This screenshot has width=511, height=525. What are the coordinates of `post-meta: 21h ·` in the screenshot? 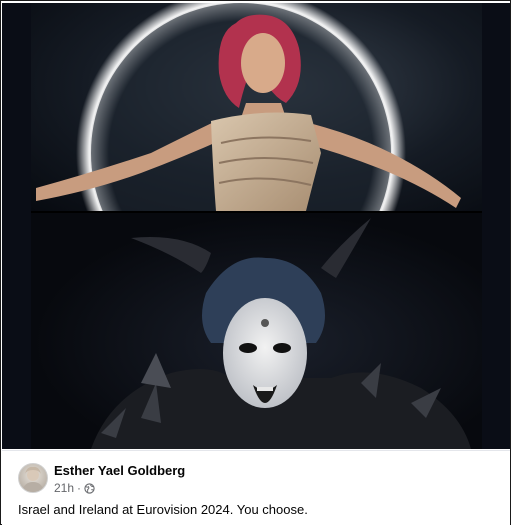 It's located at (74, 488).